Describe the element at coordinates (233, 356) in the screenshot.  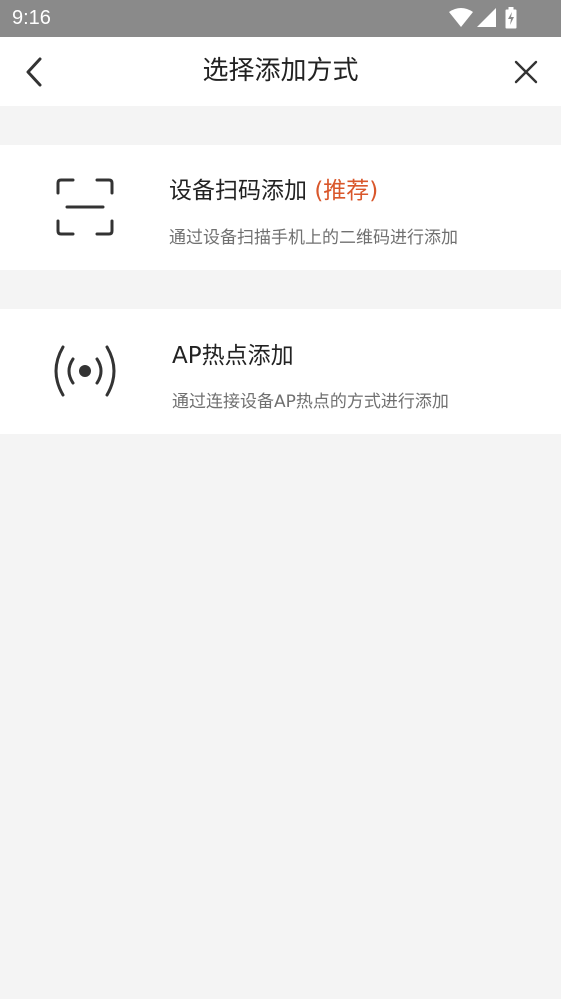
I see `option-title: AP热点添加` at that location.